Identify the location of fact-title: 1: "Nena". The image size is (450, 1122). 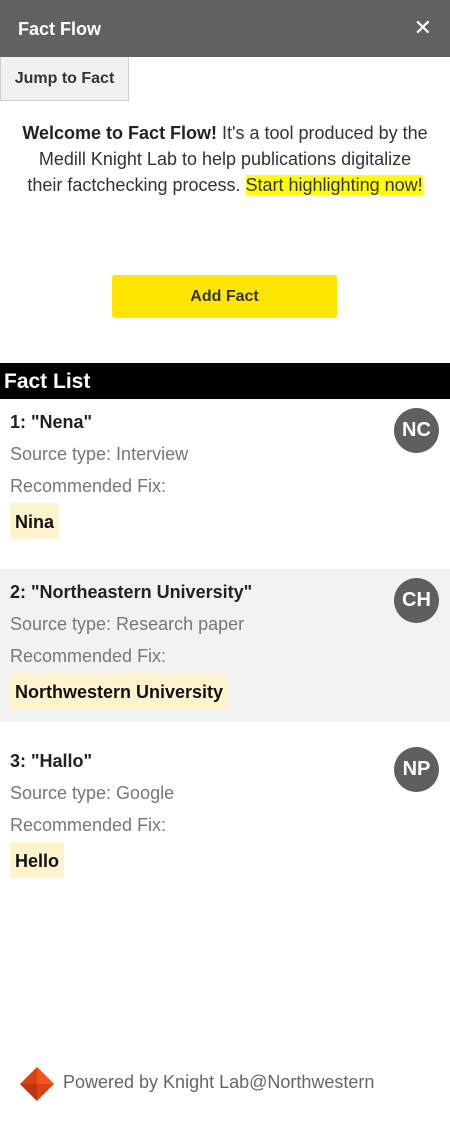
(51, 422).